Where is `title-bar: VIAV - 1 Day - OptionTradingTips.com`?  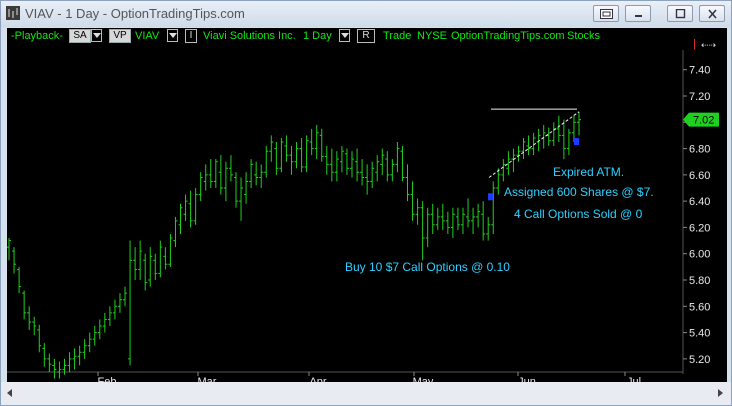 title-bar: VIAV - 1 Day - OptionTradingTips.com is located at coordinates (366, 14).